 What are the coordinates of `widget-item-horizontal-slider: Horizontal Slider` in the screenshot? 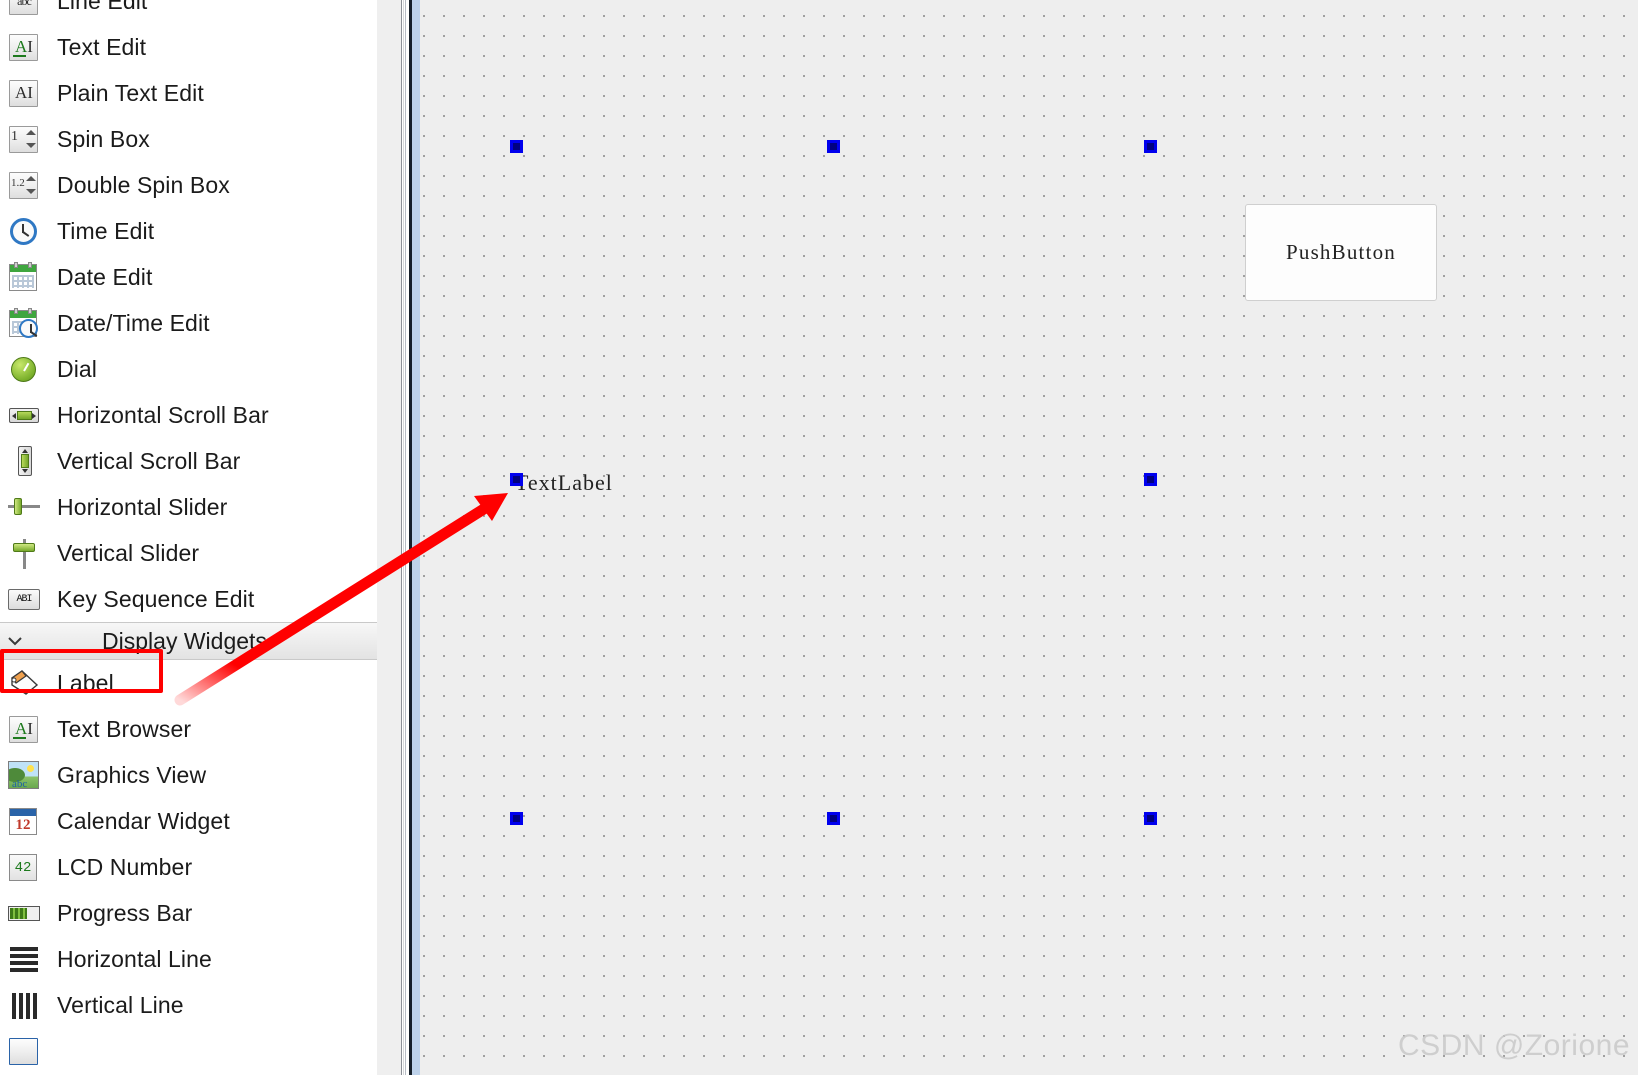 It's located at (188, 507).